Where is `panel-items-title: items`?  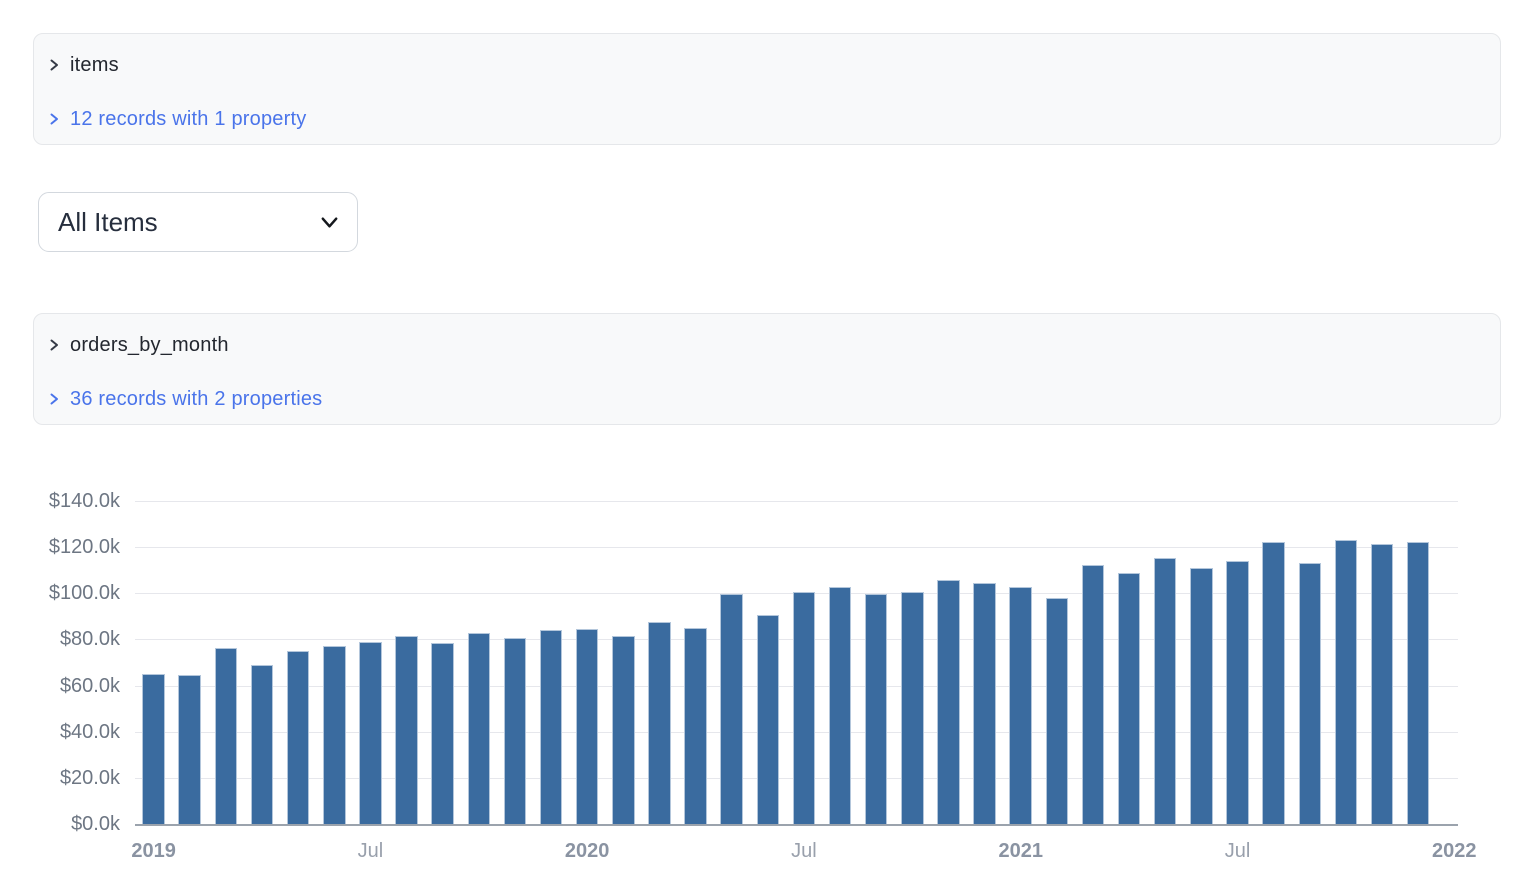
panel-items-title: items is located at coordinates (94, 64).